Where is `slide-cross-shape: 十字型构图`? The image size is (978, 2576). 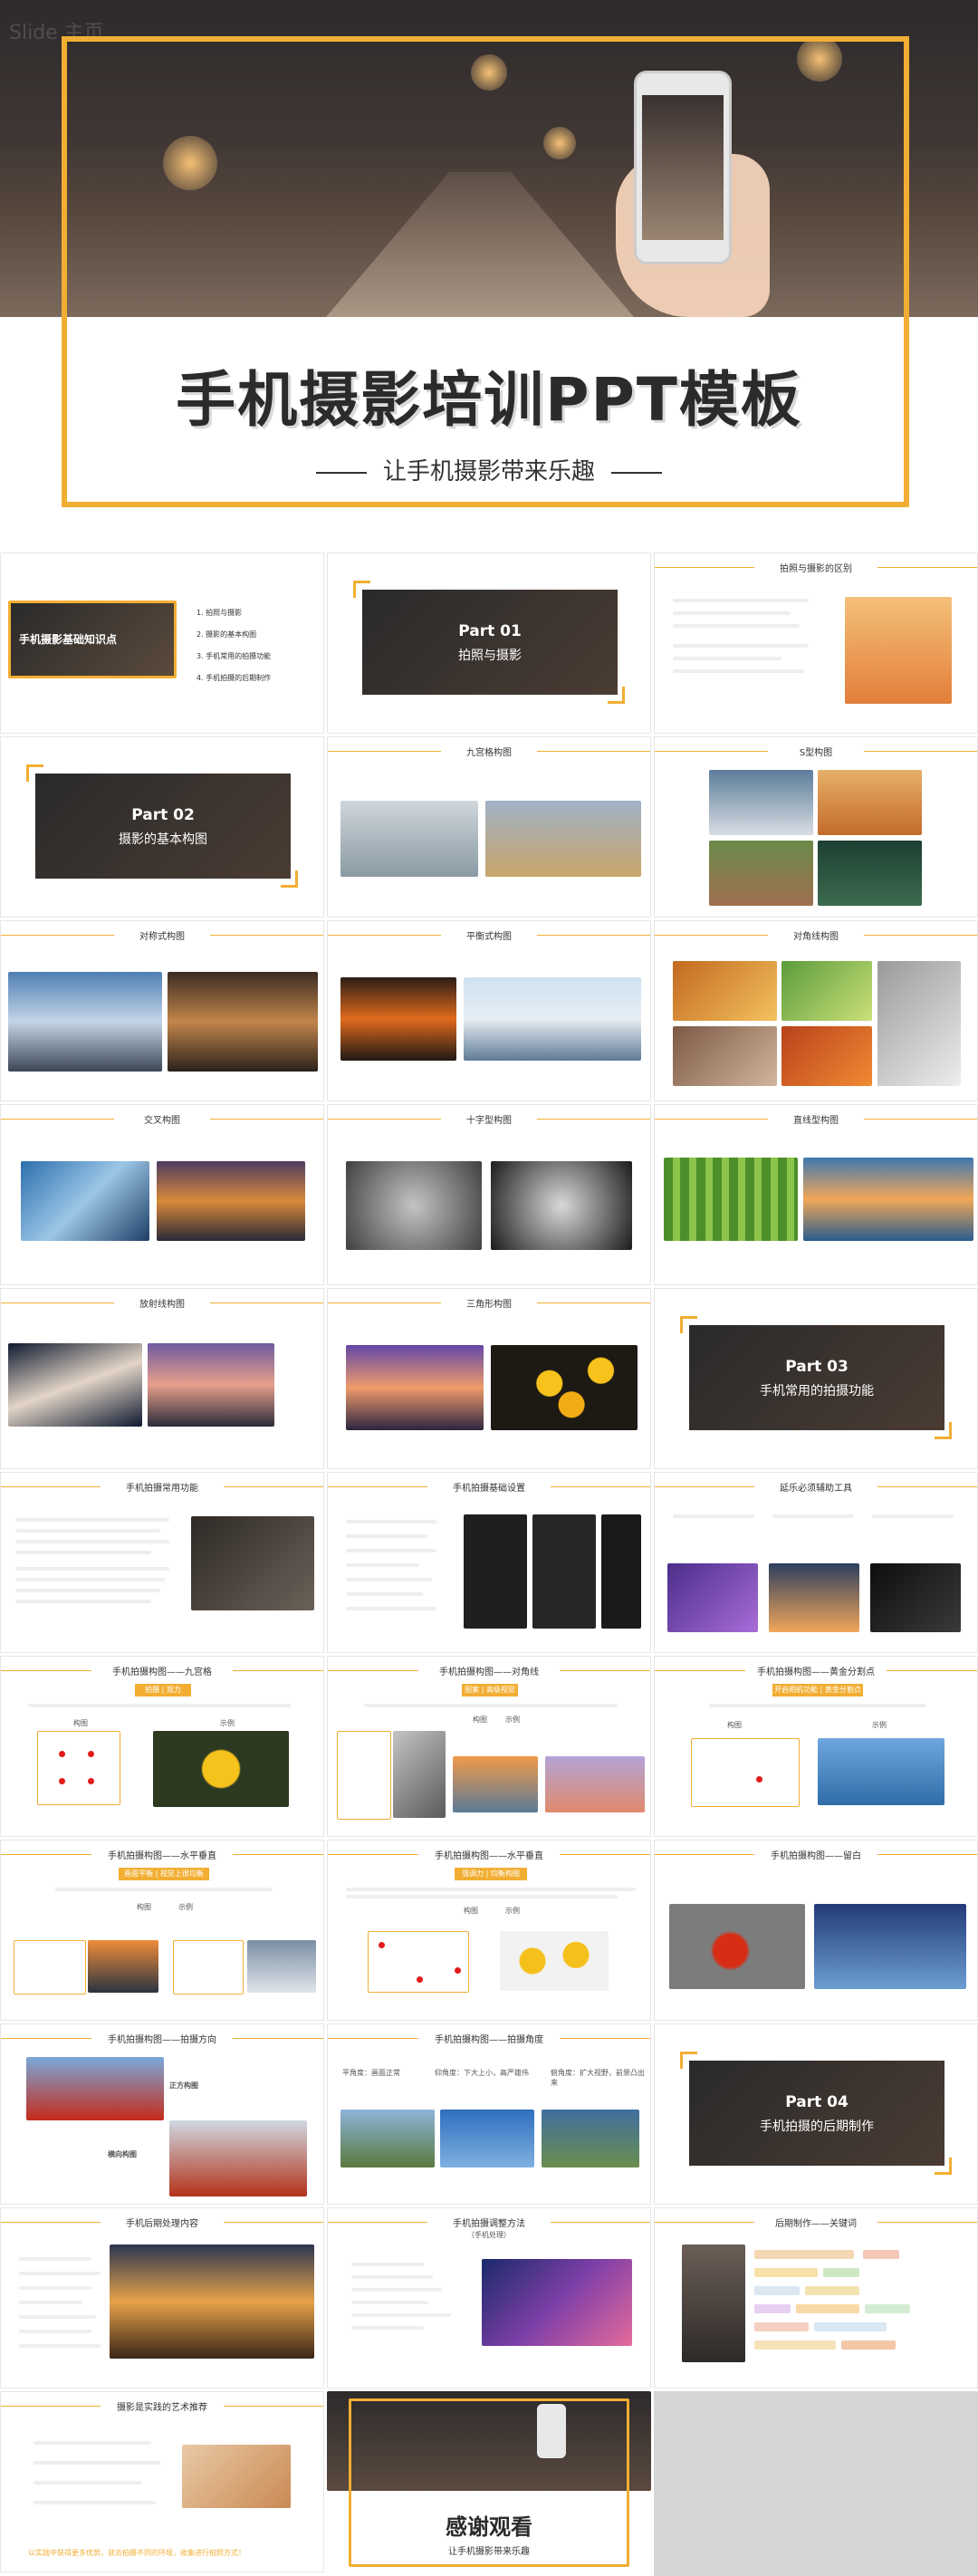 slide-cross-shape: 十字型构图 is located at coordinates (489, 1194).